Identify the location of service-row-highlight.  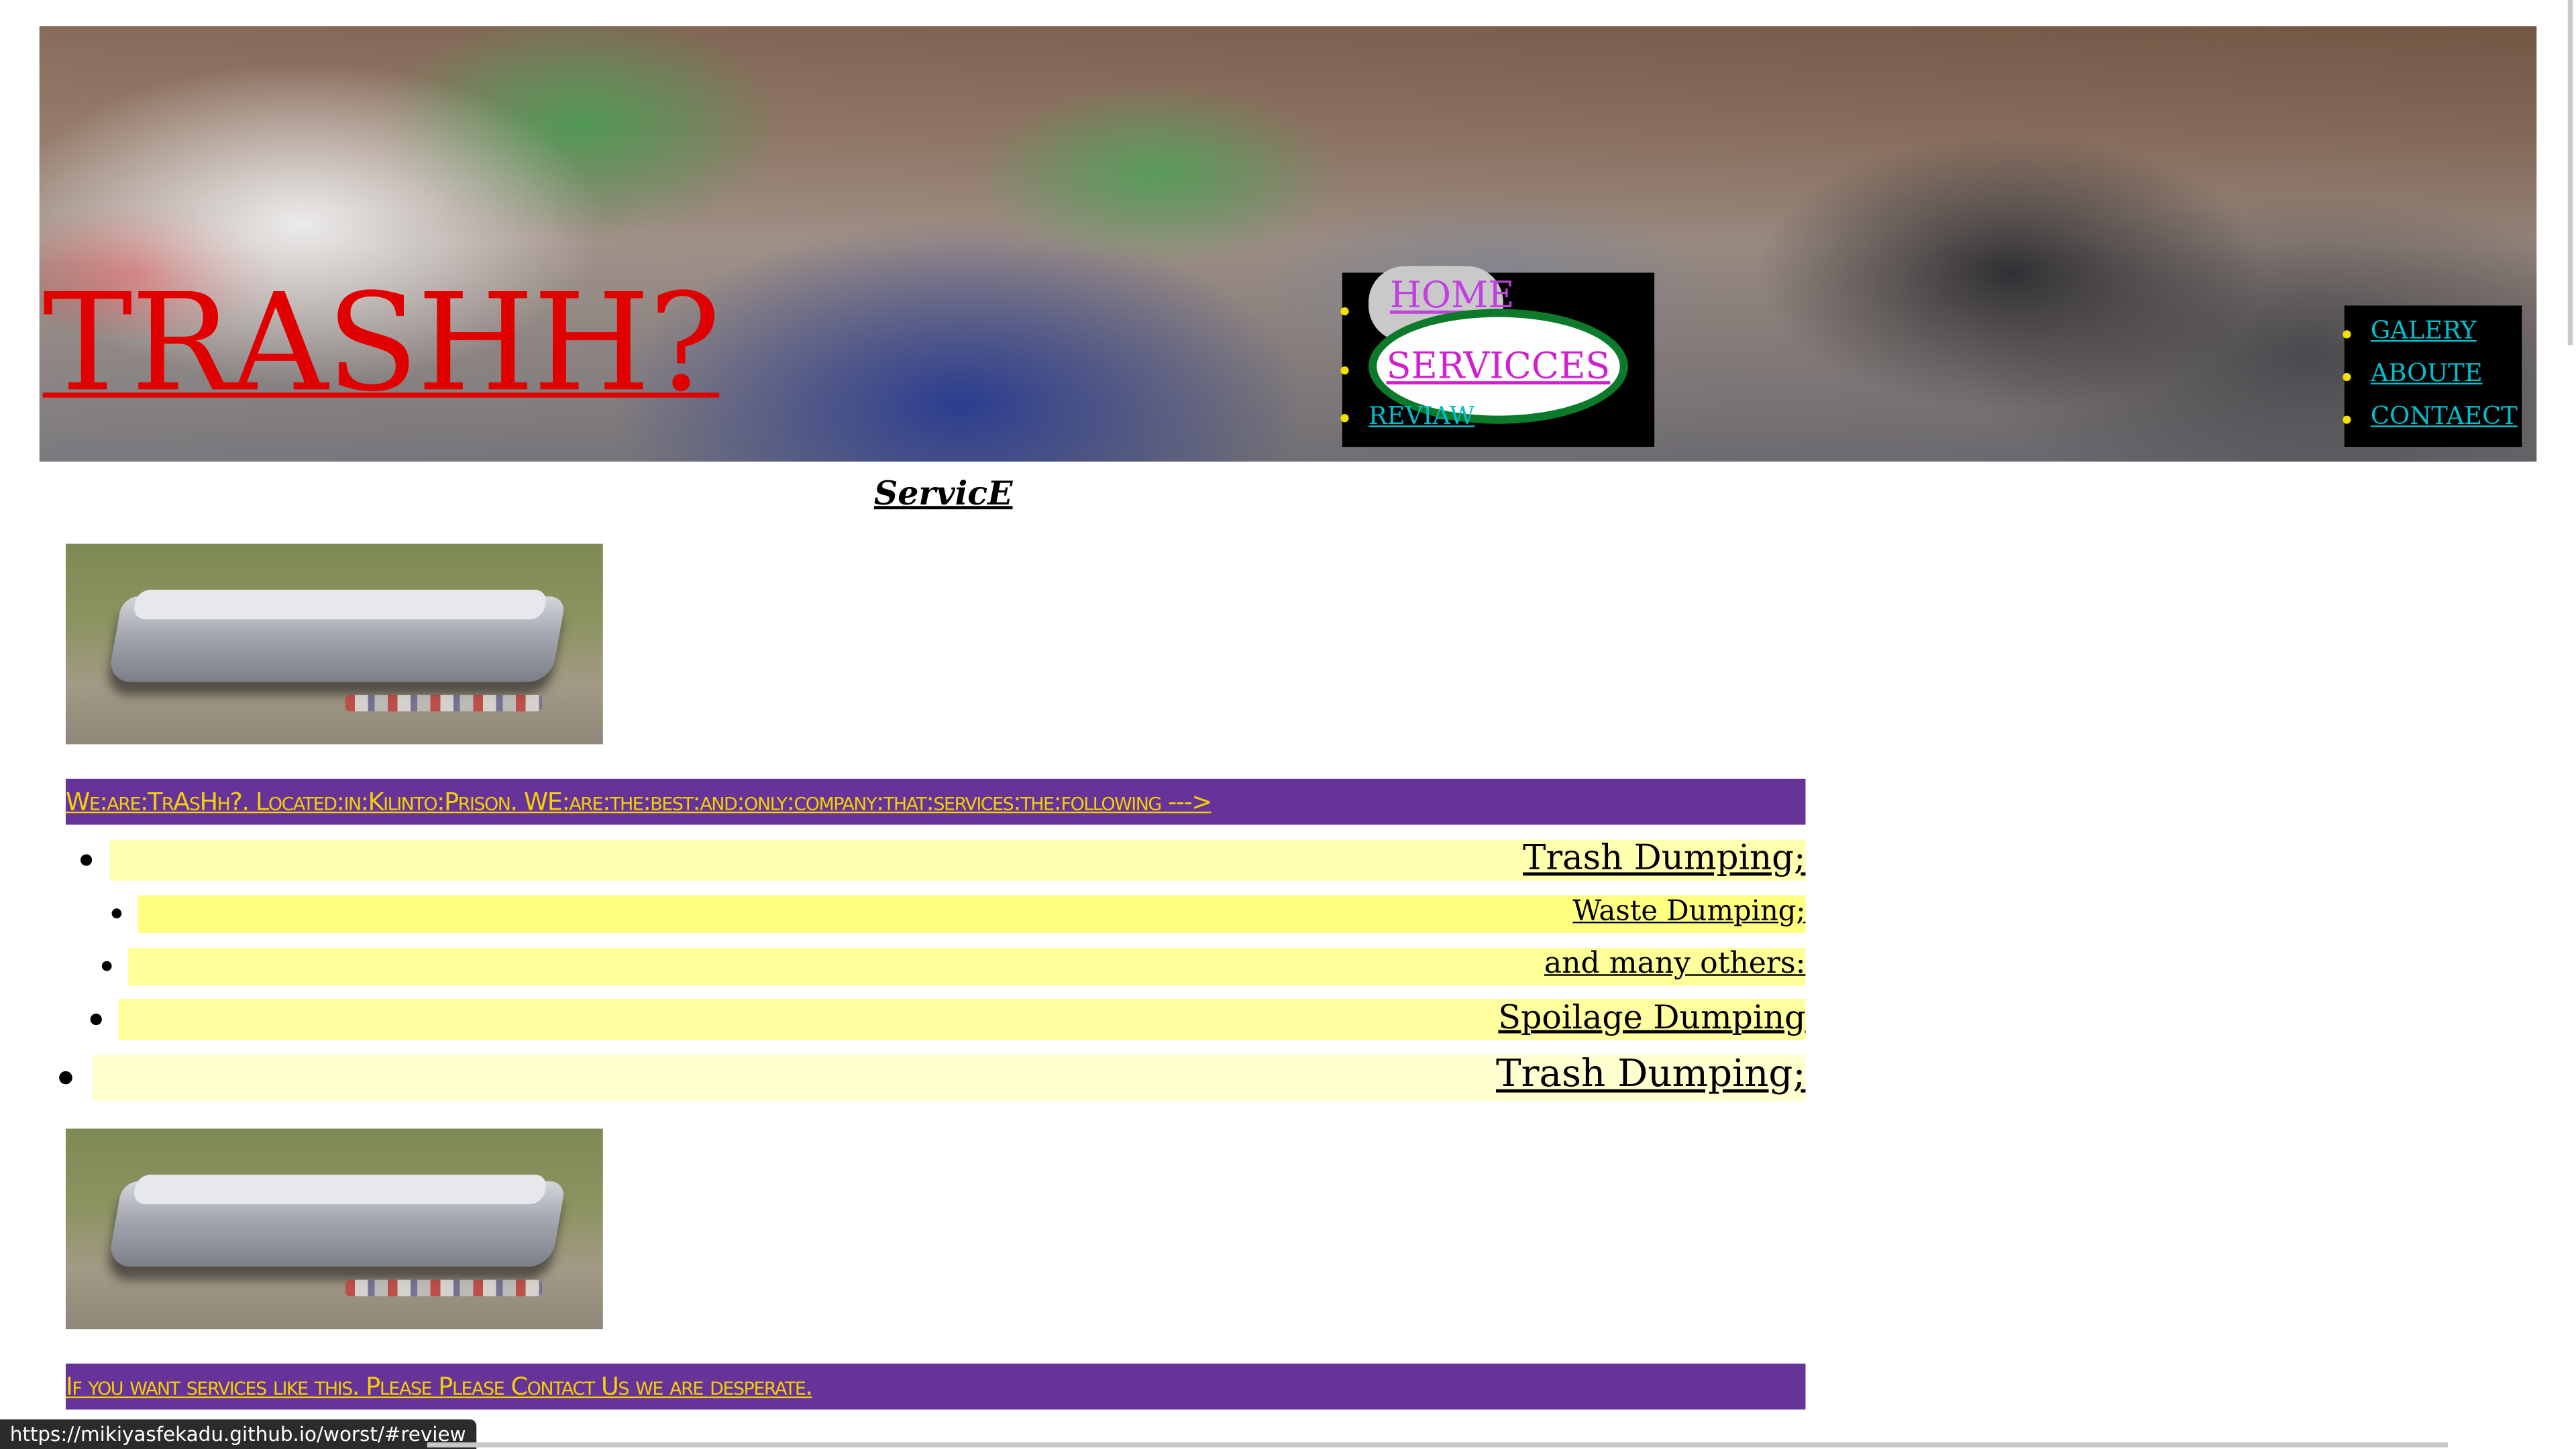
(972, 914).